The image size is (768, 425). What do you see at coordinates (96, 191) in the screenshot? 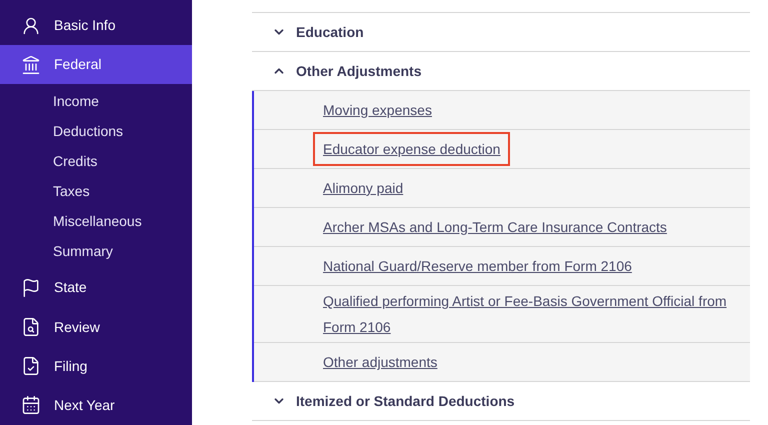
I see `nav-subitem: Taxes` at bounding box center [96, 191].